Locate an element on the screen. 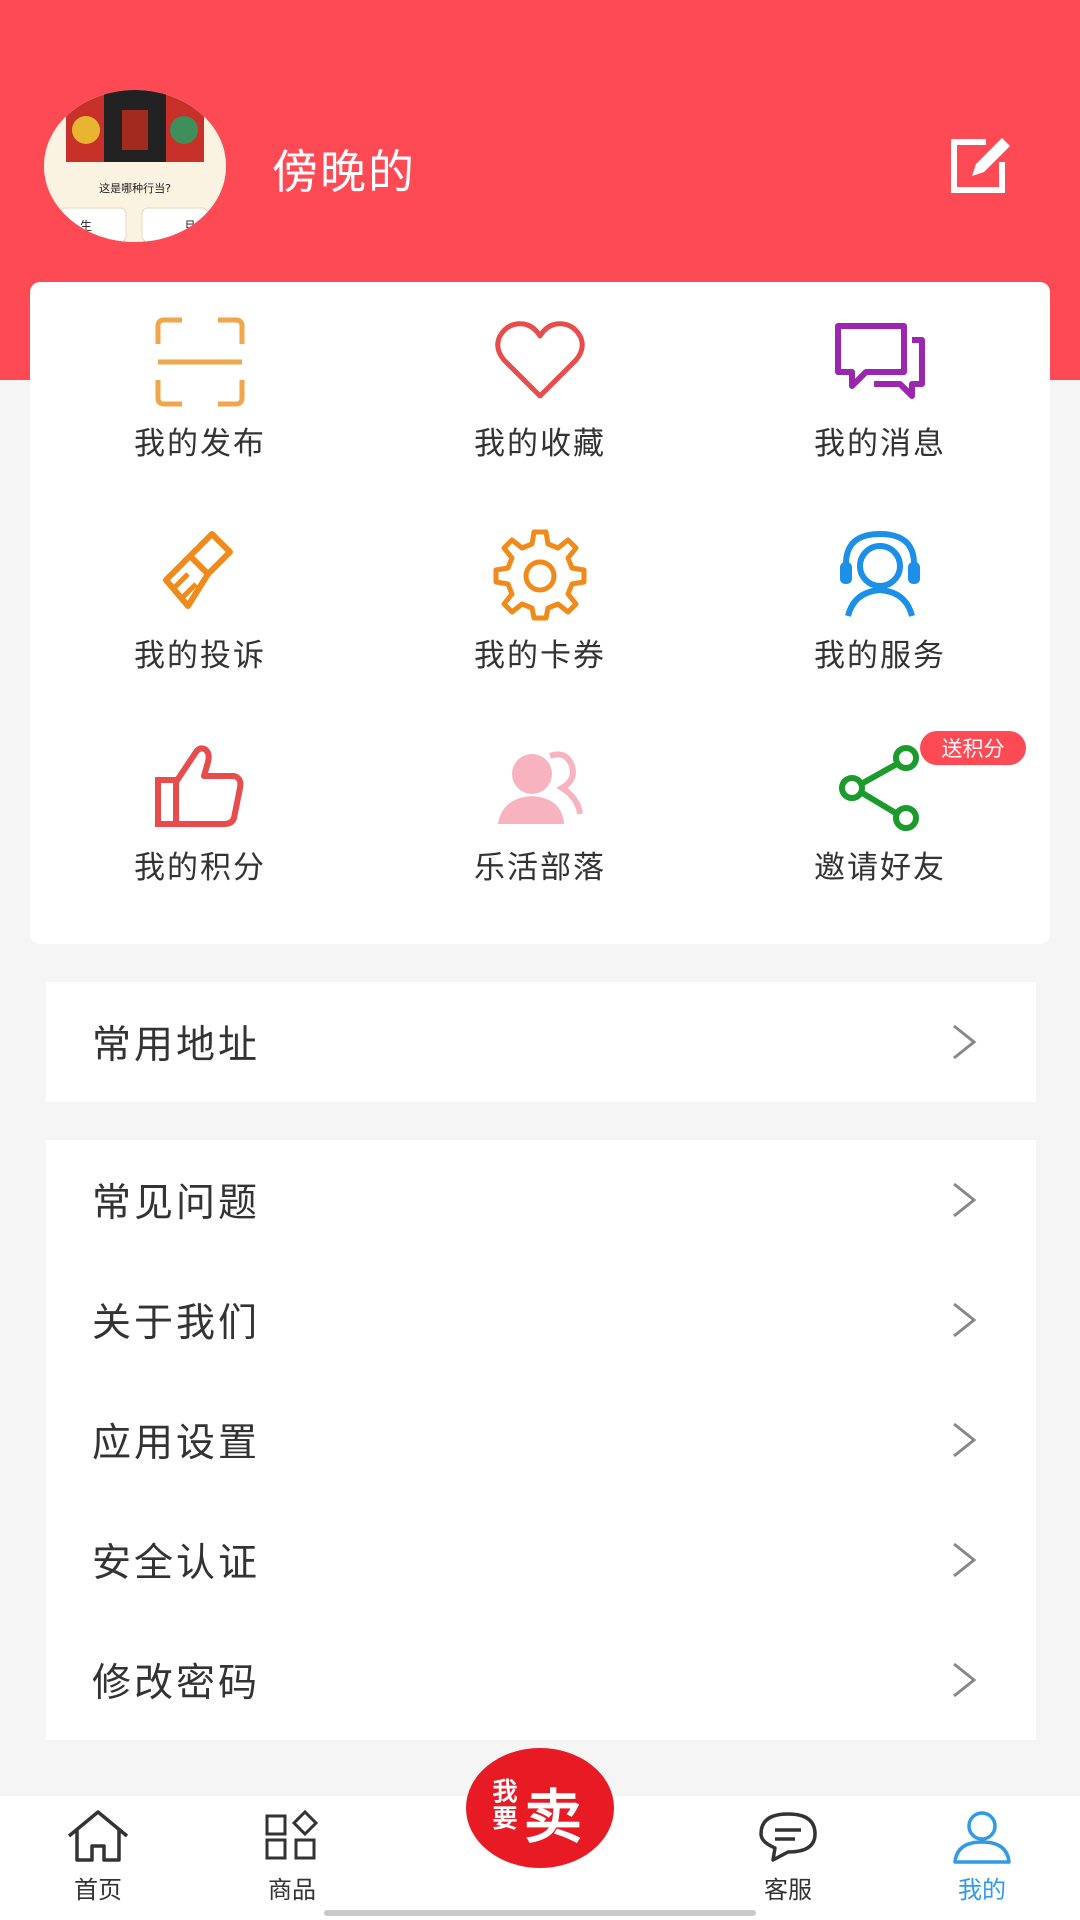  tab-products: 商品 is located at coordinates (292, 1858).